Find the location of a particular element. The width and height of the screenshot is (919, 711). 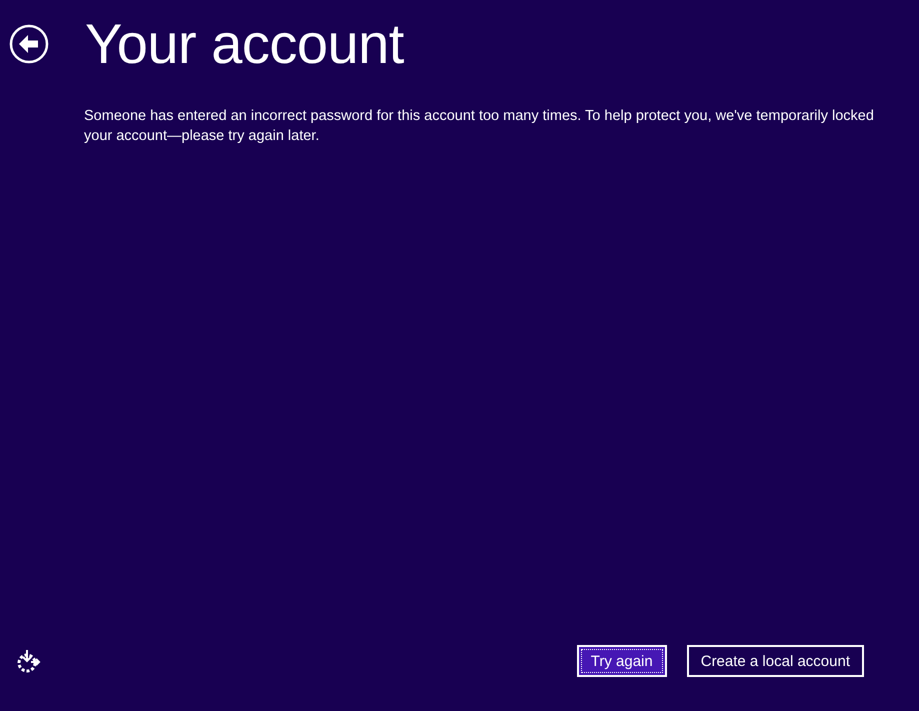

action-button: Create a local account is located at coordinates (775, 661).